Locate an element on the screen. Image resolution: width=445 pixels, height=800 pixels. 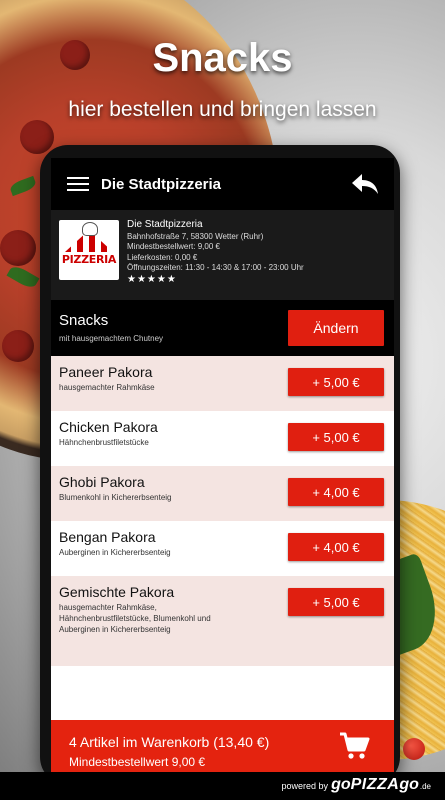
powered-by-label: powered by is located at coordinates (305, 786).